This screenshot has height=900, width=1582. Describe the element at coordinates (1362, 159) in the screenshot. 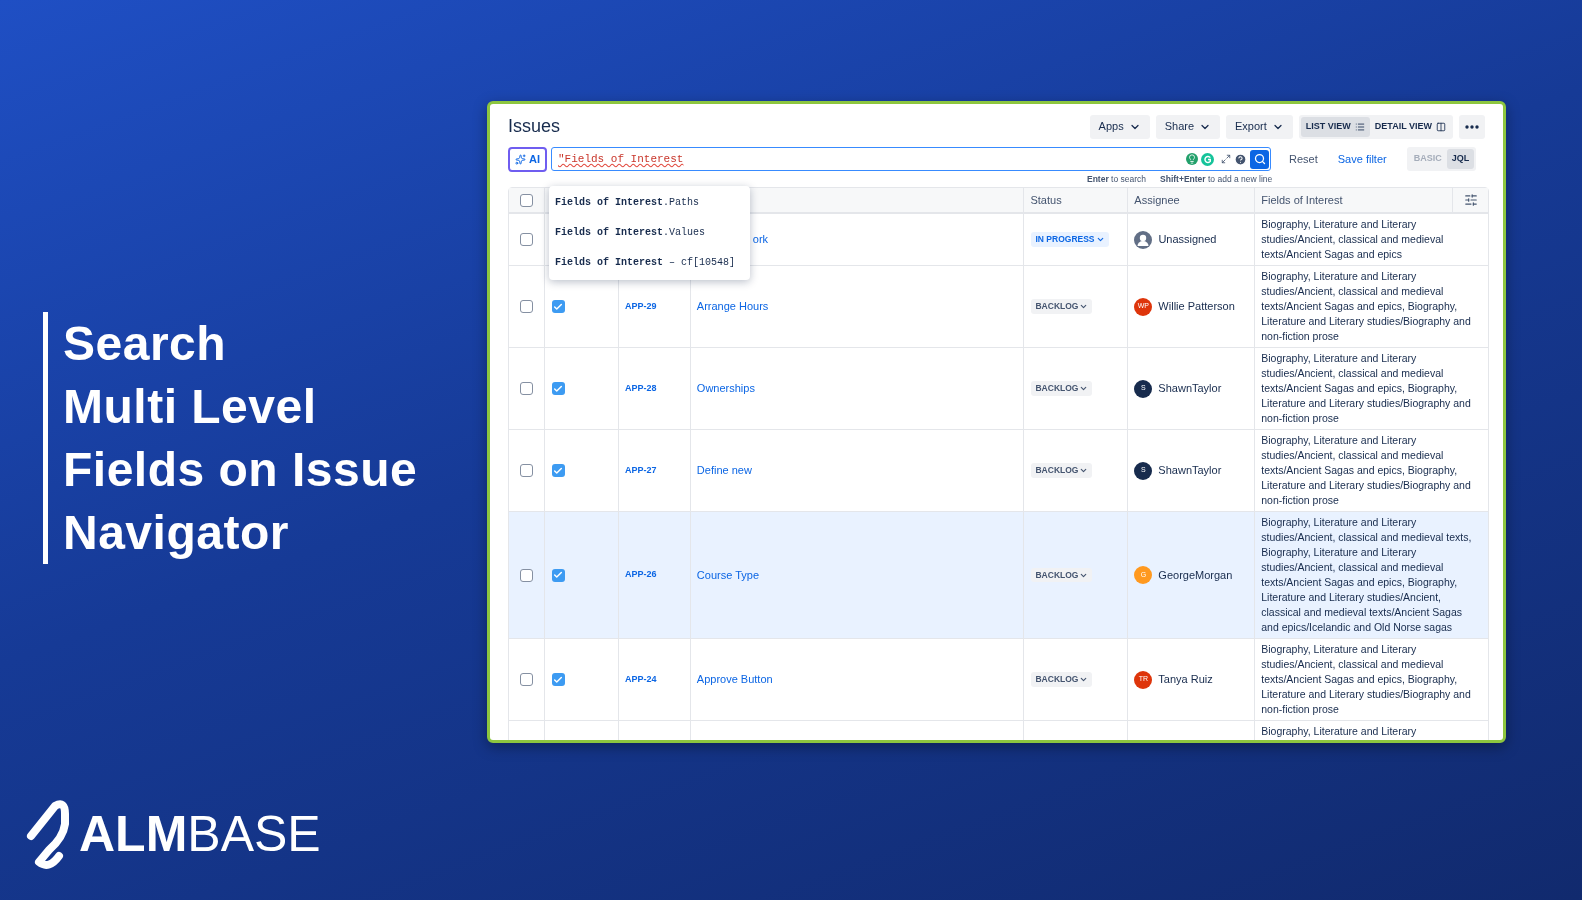

I see `save-filter-button: Save filter` at that location.